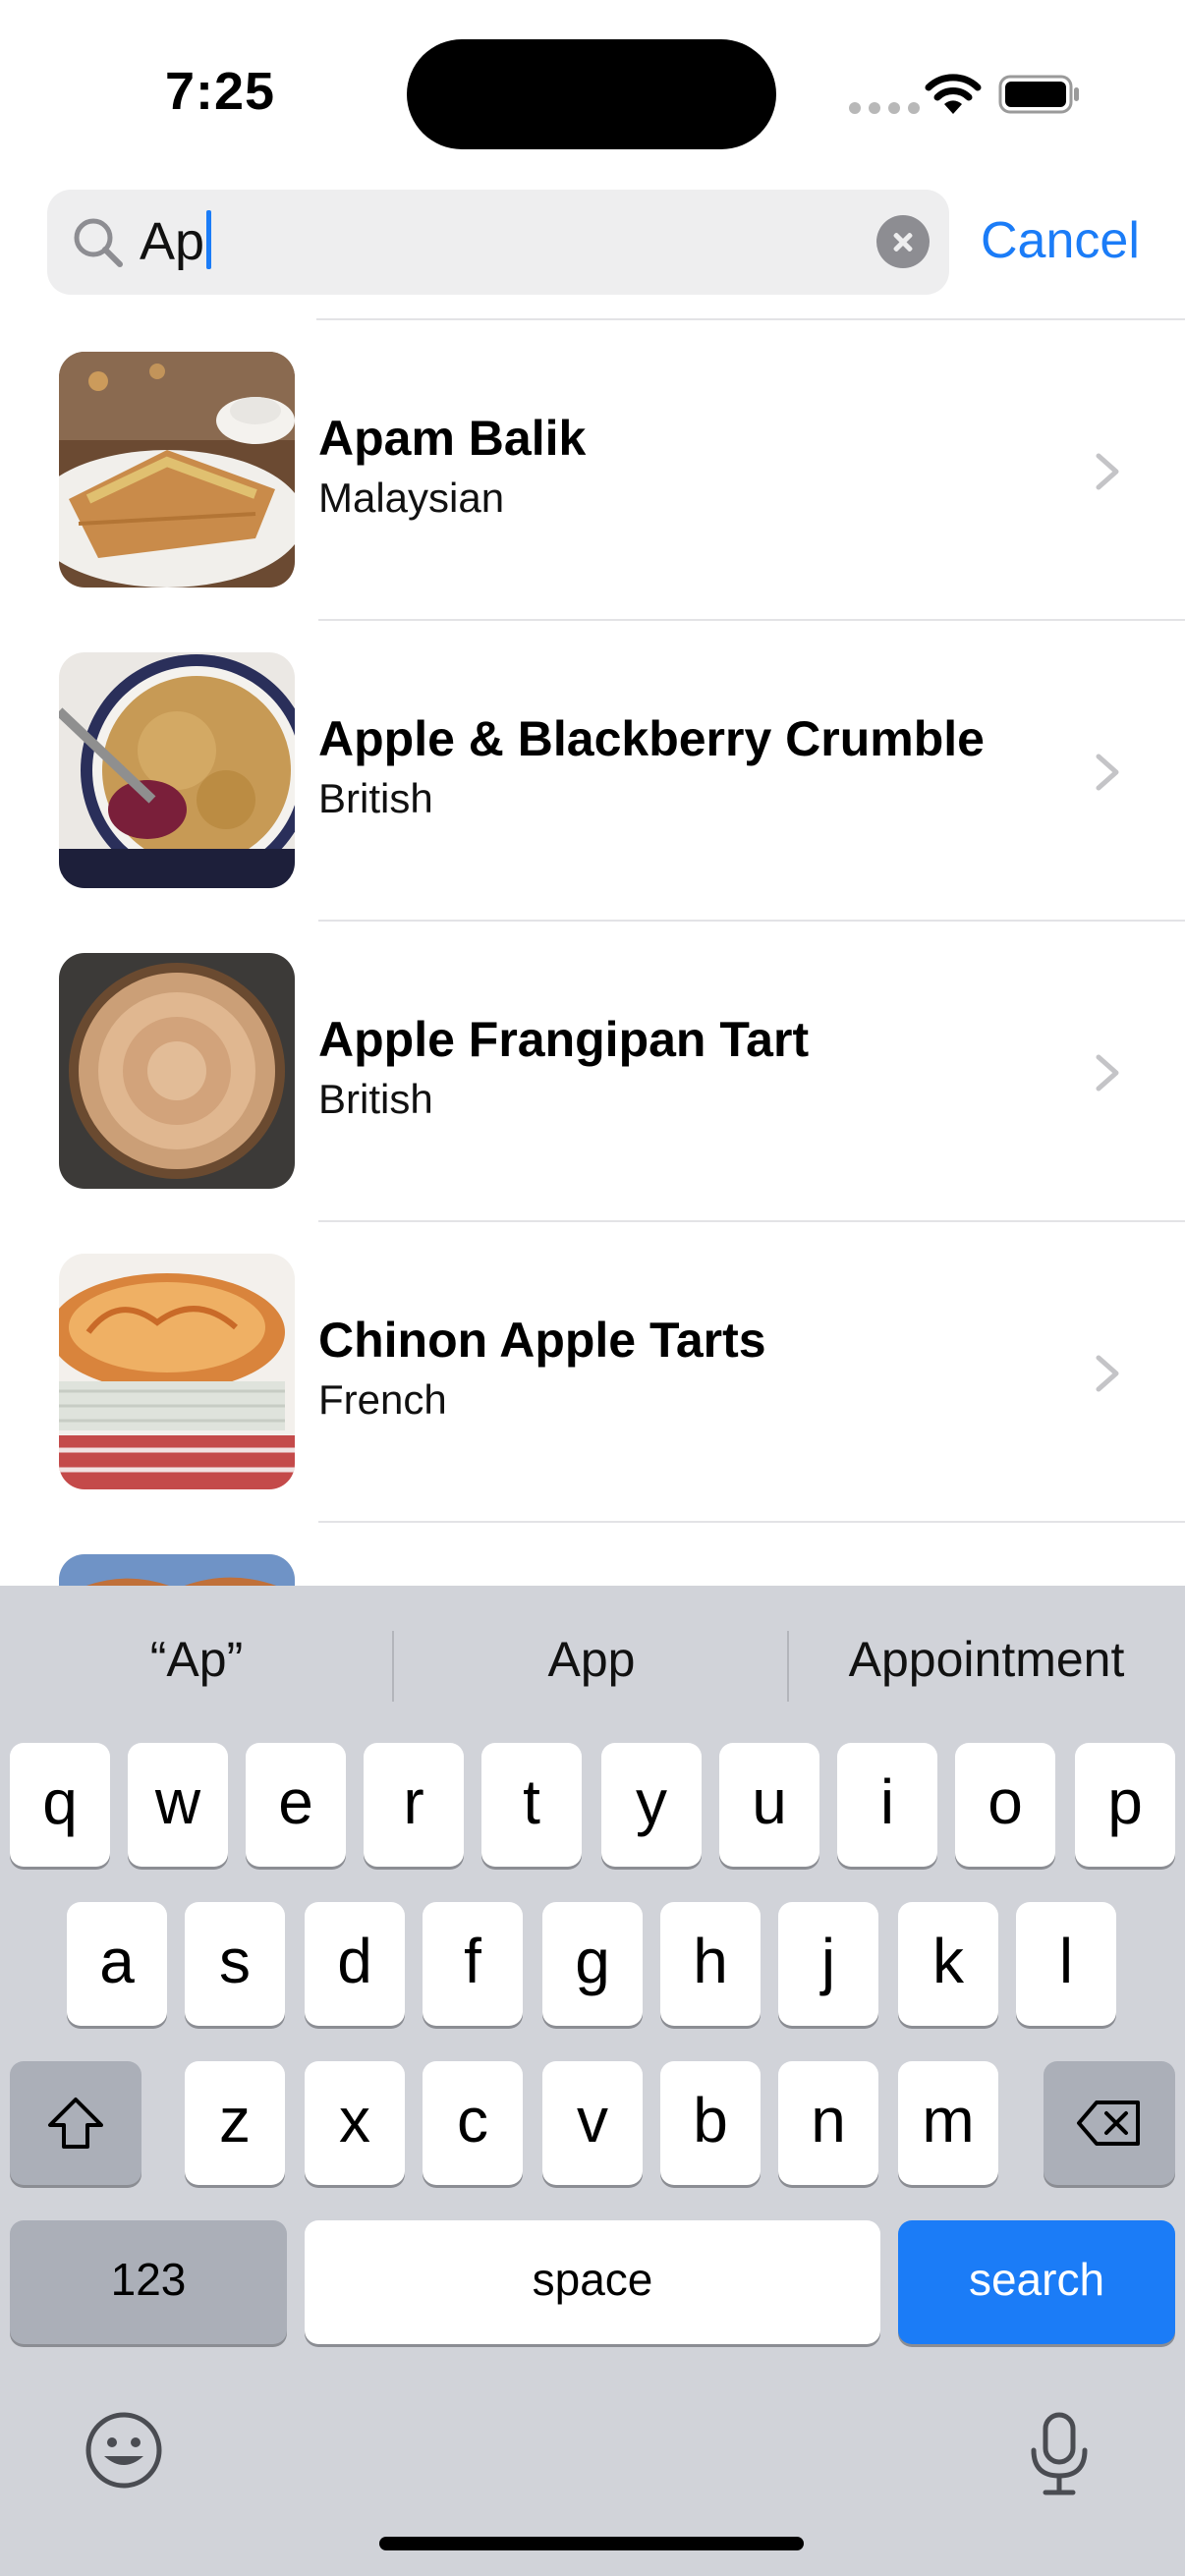  I want to click on list-item: Chinon Apple Tarts French, so click(592, 1372).